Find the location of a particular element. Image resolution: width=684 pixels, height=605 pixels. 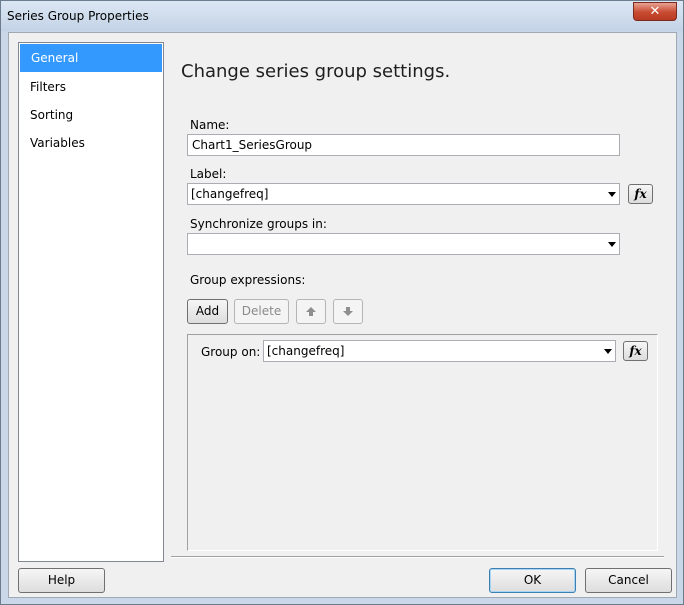

footer-separator is located at coordinates (417, 557).